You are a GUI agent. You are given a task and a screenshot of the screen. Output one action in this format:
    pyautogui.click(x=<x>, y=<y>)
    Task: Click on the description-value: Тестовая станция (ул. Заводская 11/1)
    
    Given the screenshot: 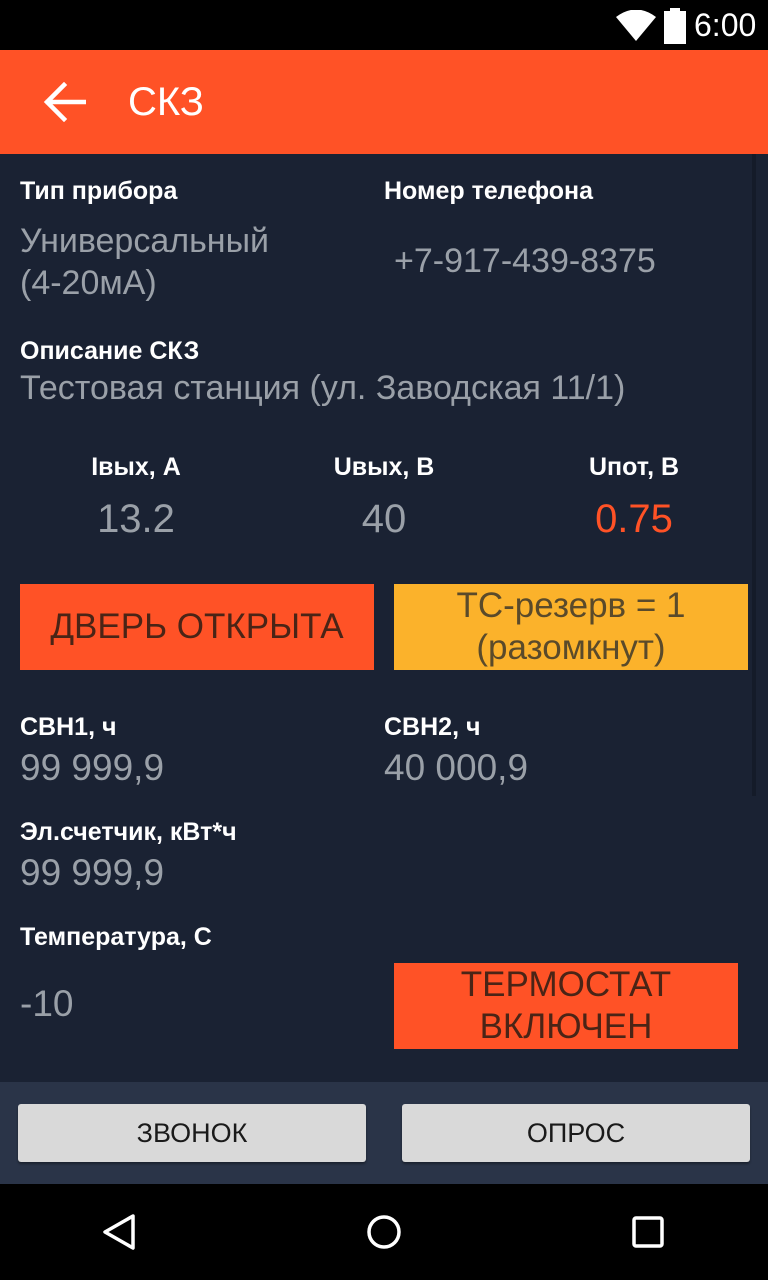 What is the action you would take?
    pyautogui.click(x=323, y=388)
    